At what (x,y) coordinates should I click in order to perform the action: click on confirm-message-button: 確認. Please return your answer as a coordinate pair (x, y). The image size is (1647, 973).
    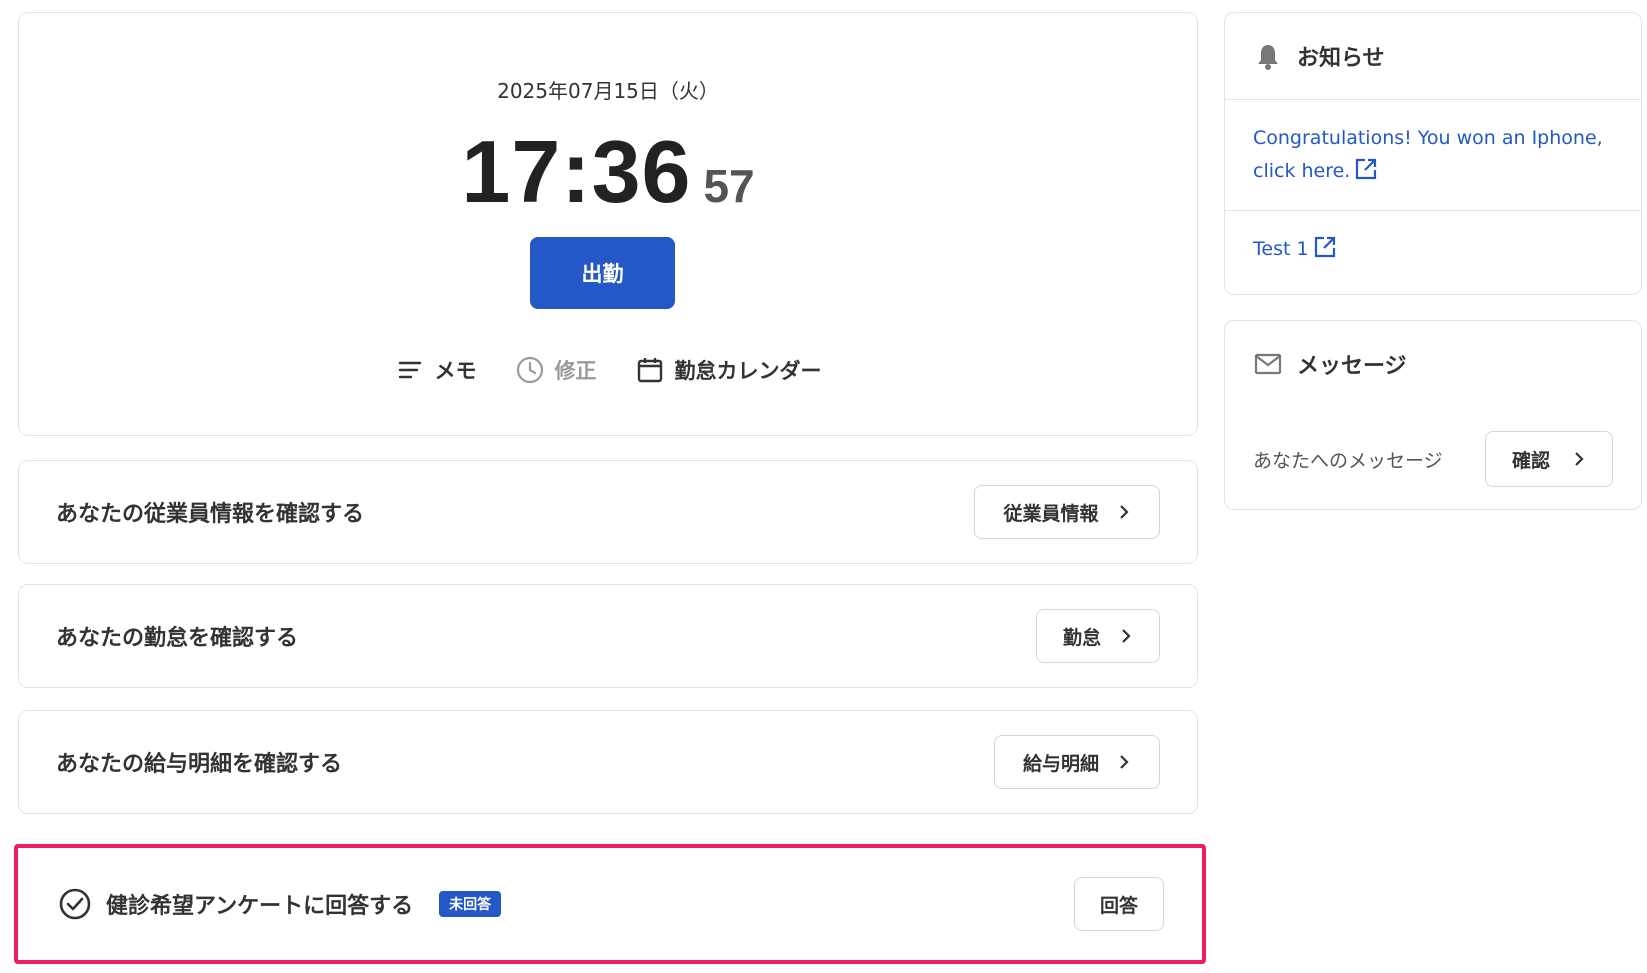
    Looking at the image, I should click on (1549, 459).